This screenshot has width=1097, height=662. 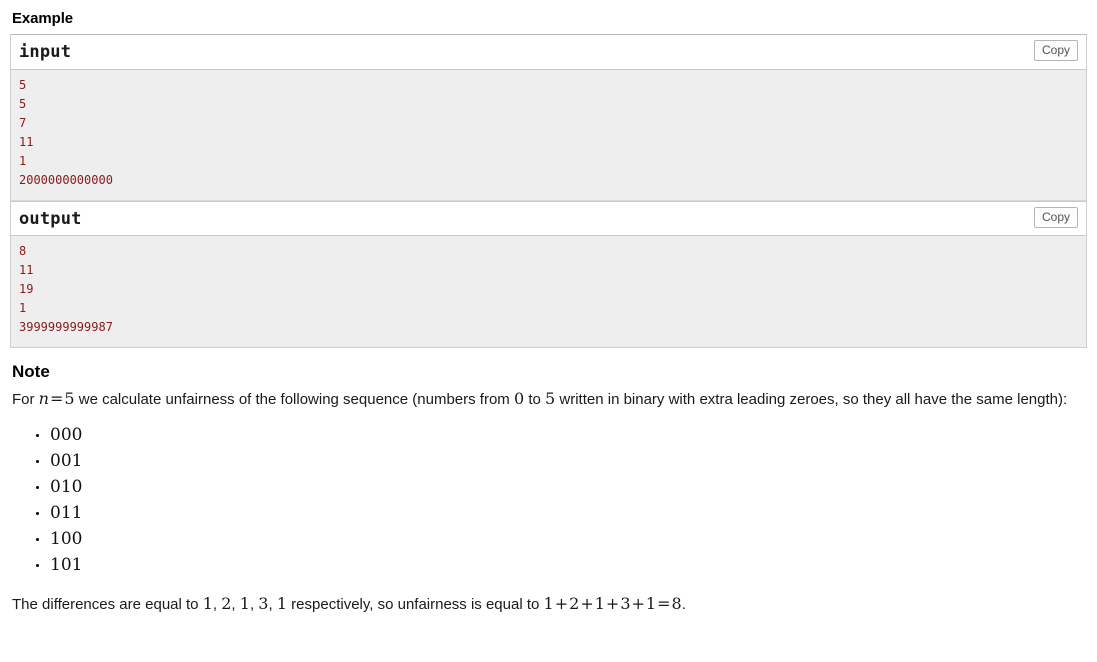 I want to click on diff-value-5: 1, so click(x=281, y=603).